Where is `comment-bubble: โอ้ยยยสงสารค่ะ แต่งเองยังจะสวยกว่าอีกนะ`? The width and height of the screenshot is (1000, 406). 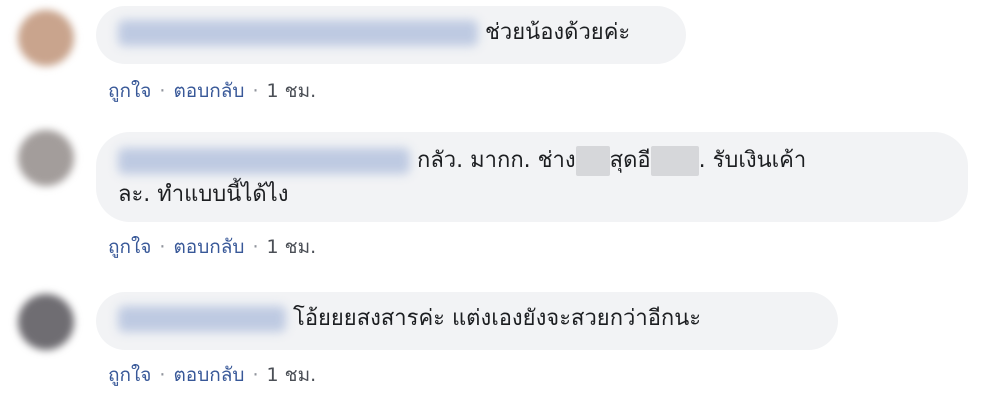 comment-bubble: โอ้ยยยสงสารค่ะ แต่งเองยังจะสวยกว่าอีกนะ is located at coordinates (467, 321).